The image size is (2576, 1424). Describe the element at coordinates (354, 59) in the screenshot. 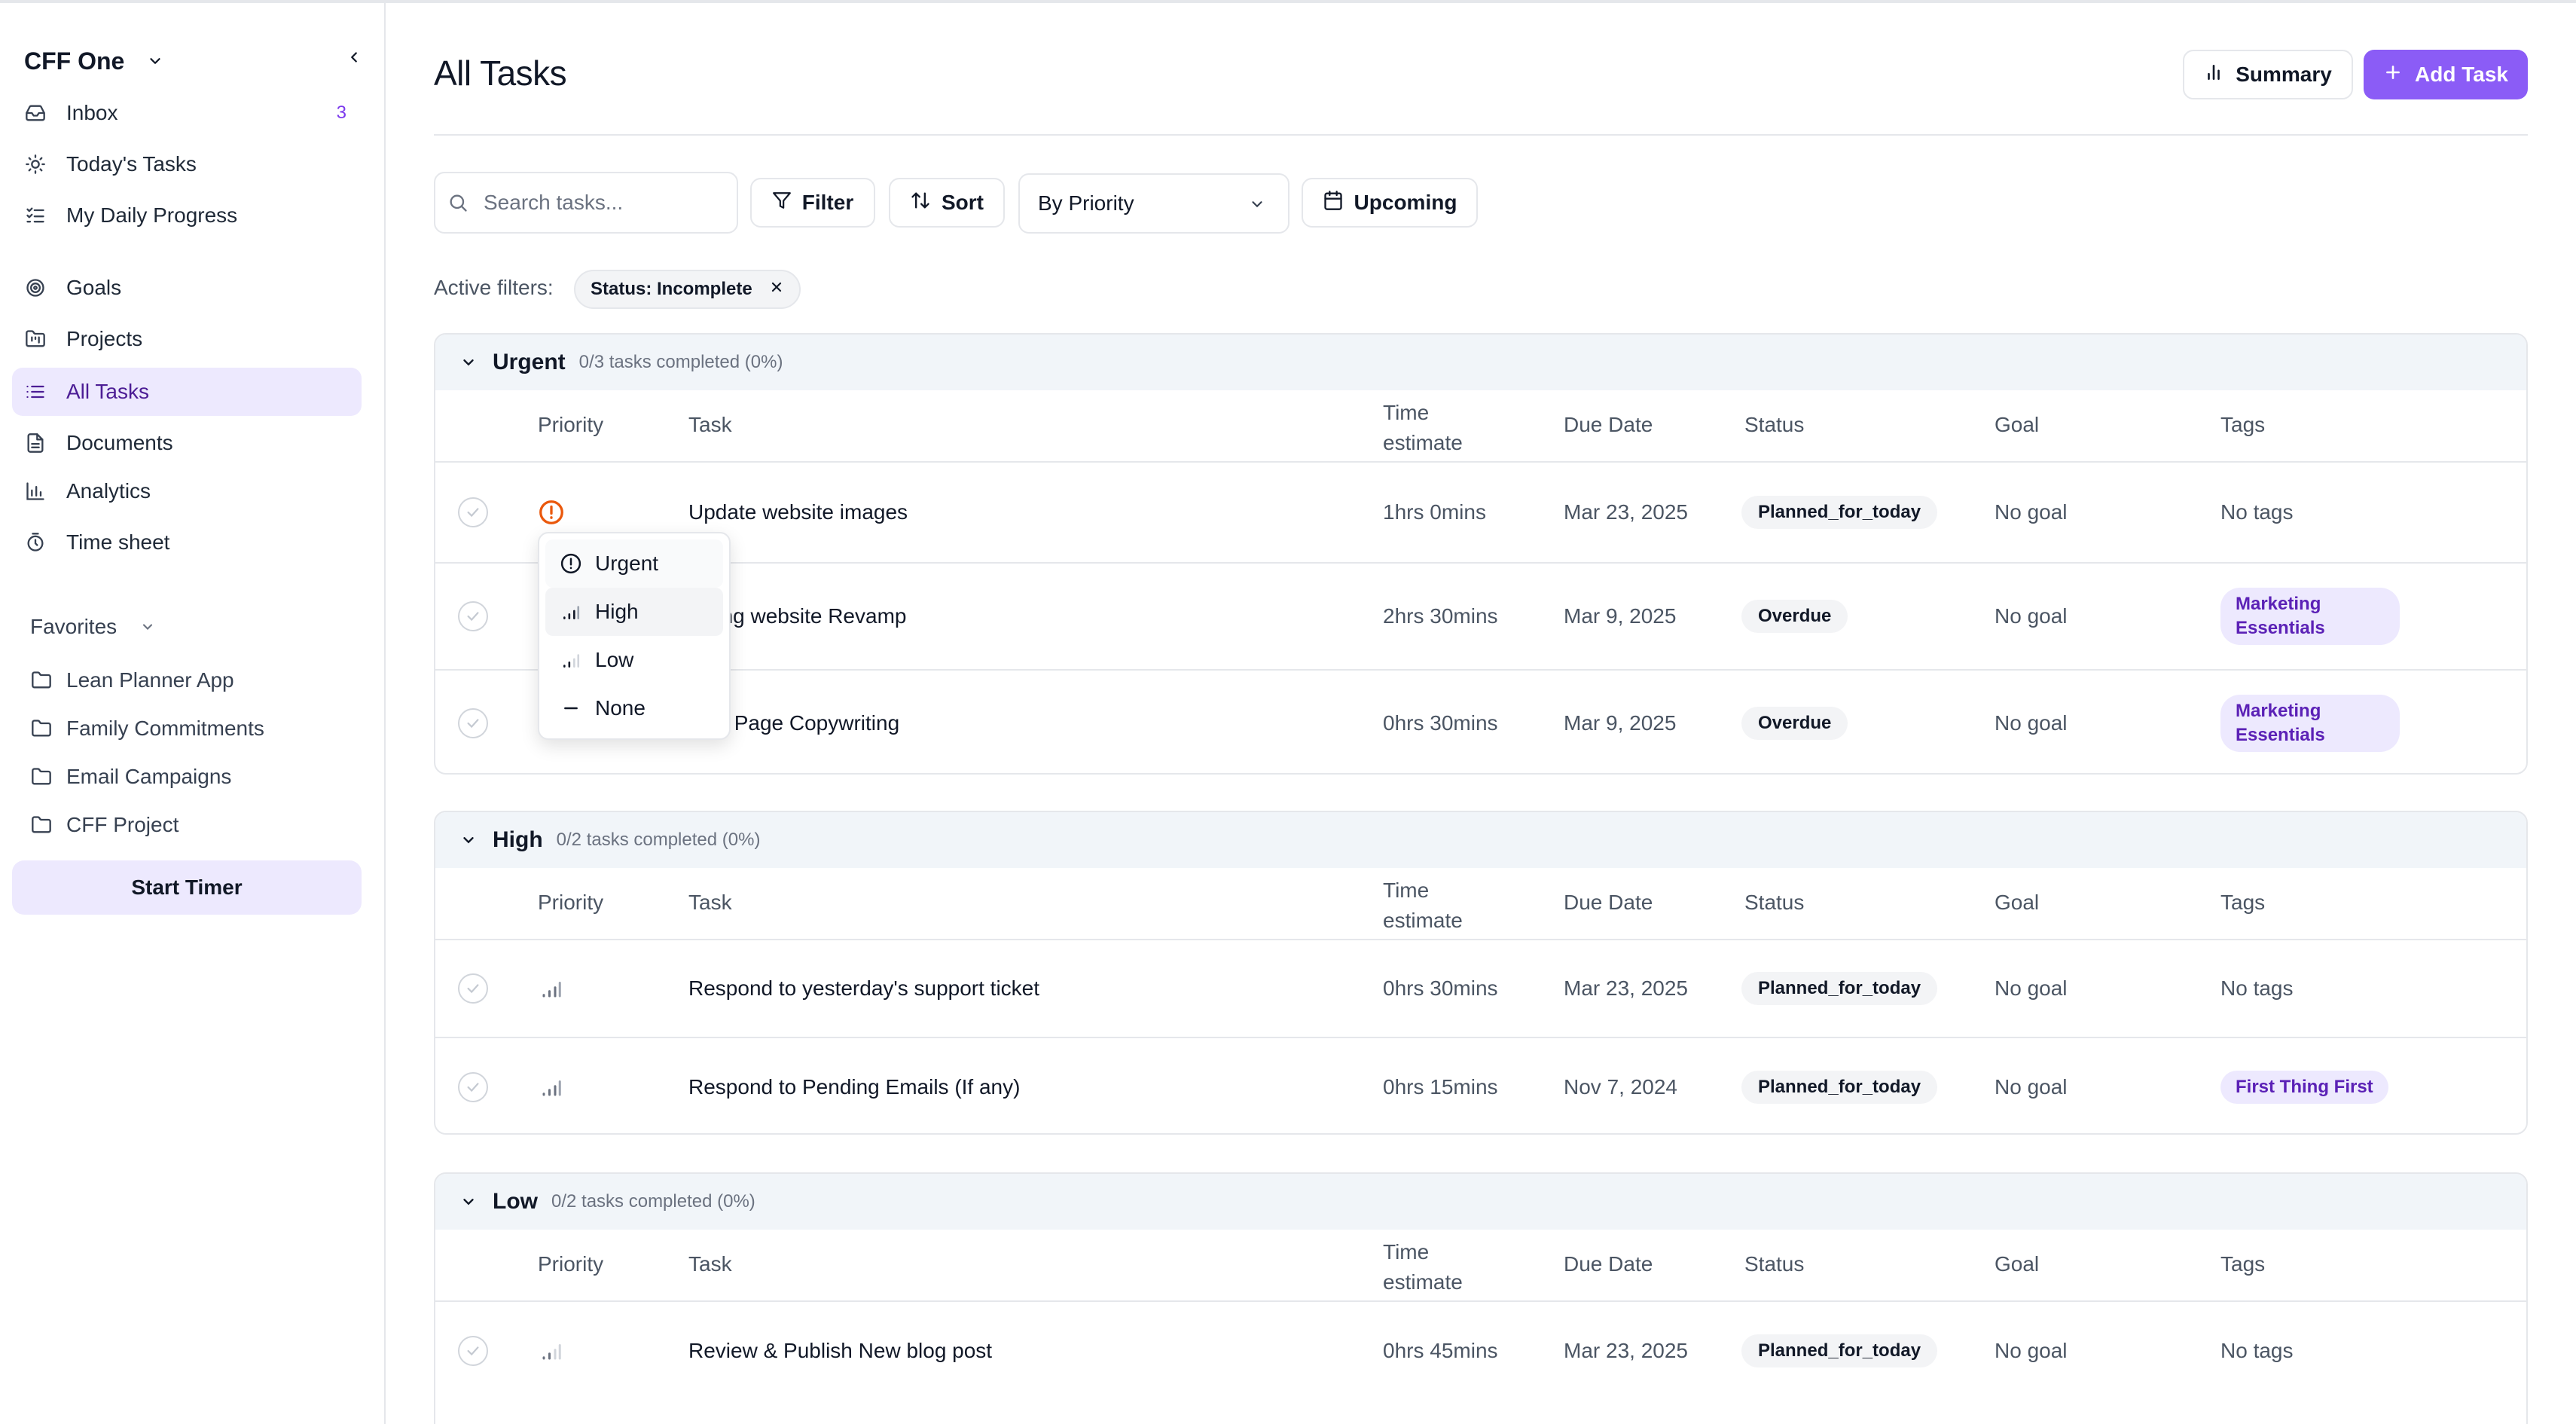

I see `collapse-sidebar-button` at that location.